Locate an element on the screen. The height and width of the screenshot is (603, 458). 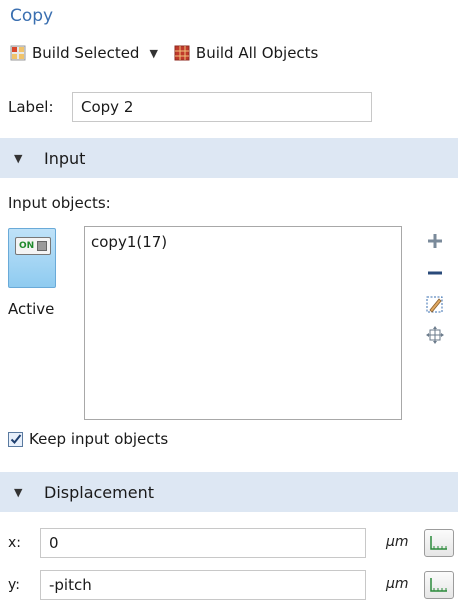
input-objects-label: Input objects: is located at coordinates (59, 203).